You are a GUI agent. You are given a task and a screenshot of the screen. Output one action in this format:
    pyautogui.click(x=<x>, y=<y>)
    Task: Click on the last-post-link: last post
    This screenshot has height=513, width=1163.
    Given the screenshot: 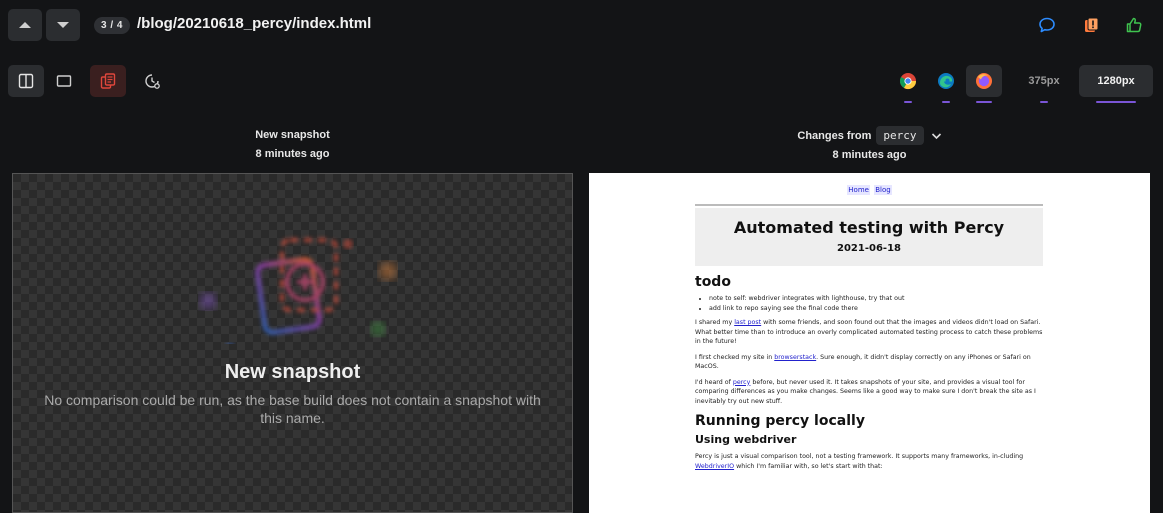 What is the action you would take?
    pyautogui.click(x=747, y=322)
    